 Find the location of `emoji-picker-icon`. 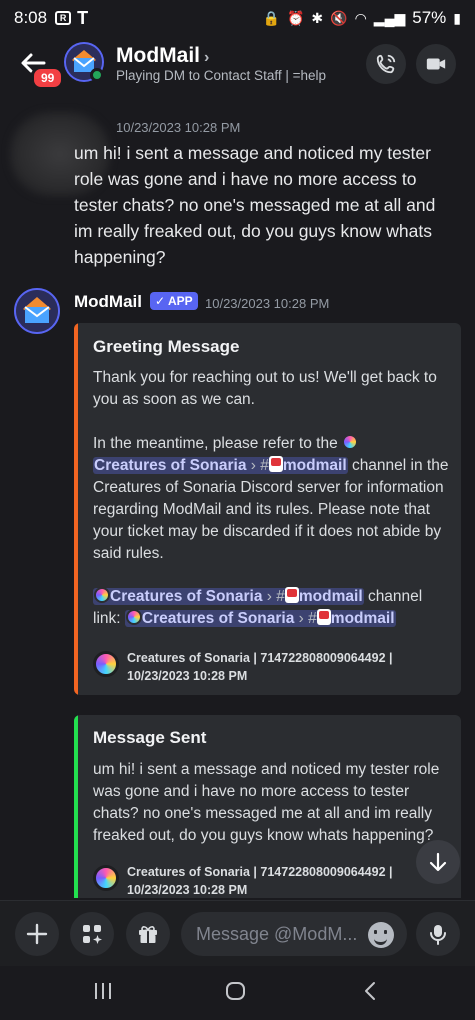

emoji-picker-icon is located at coordinates (381, 935).